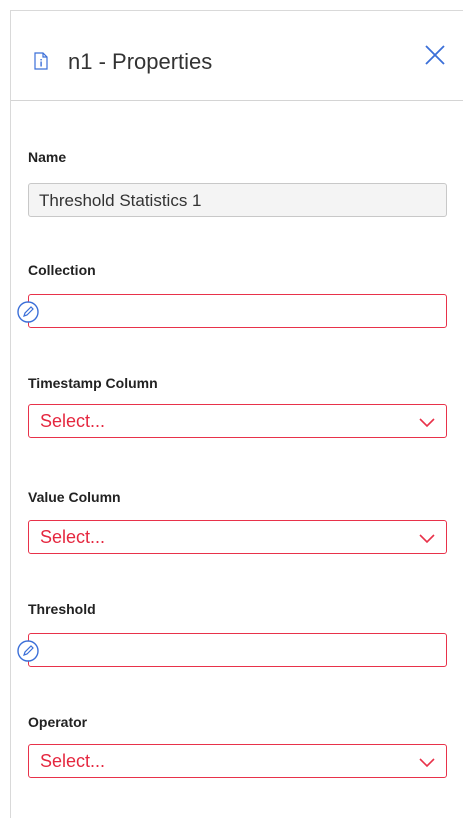  What do you see at coordinates (140, 61) in the screenshot?
I see `panel-title: n1 - Properties` at bounding box center [140, 61].